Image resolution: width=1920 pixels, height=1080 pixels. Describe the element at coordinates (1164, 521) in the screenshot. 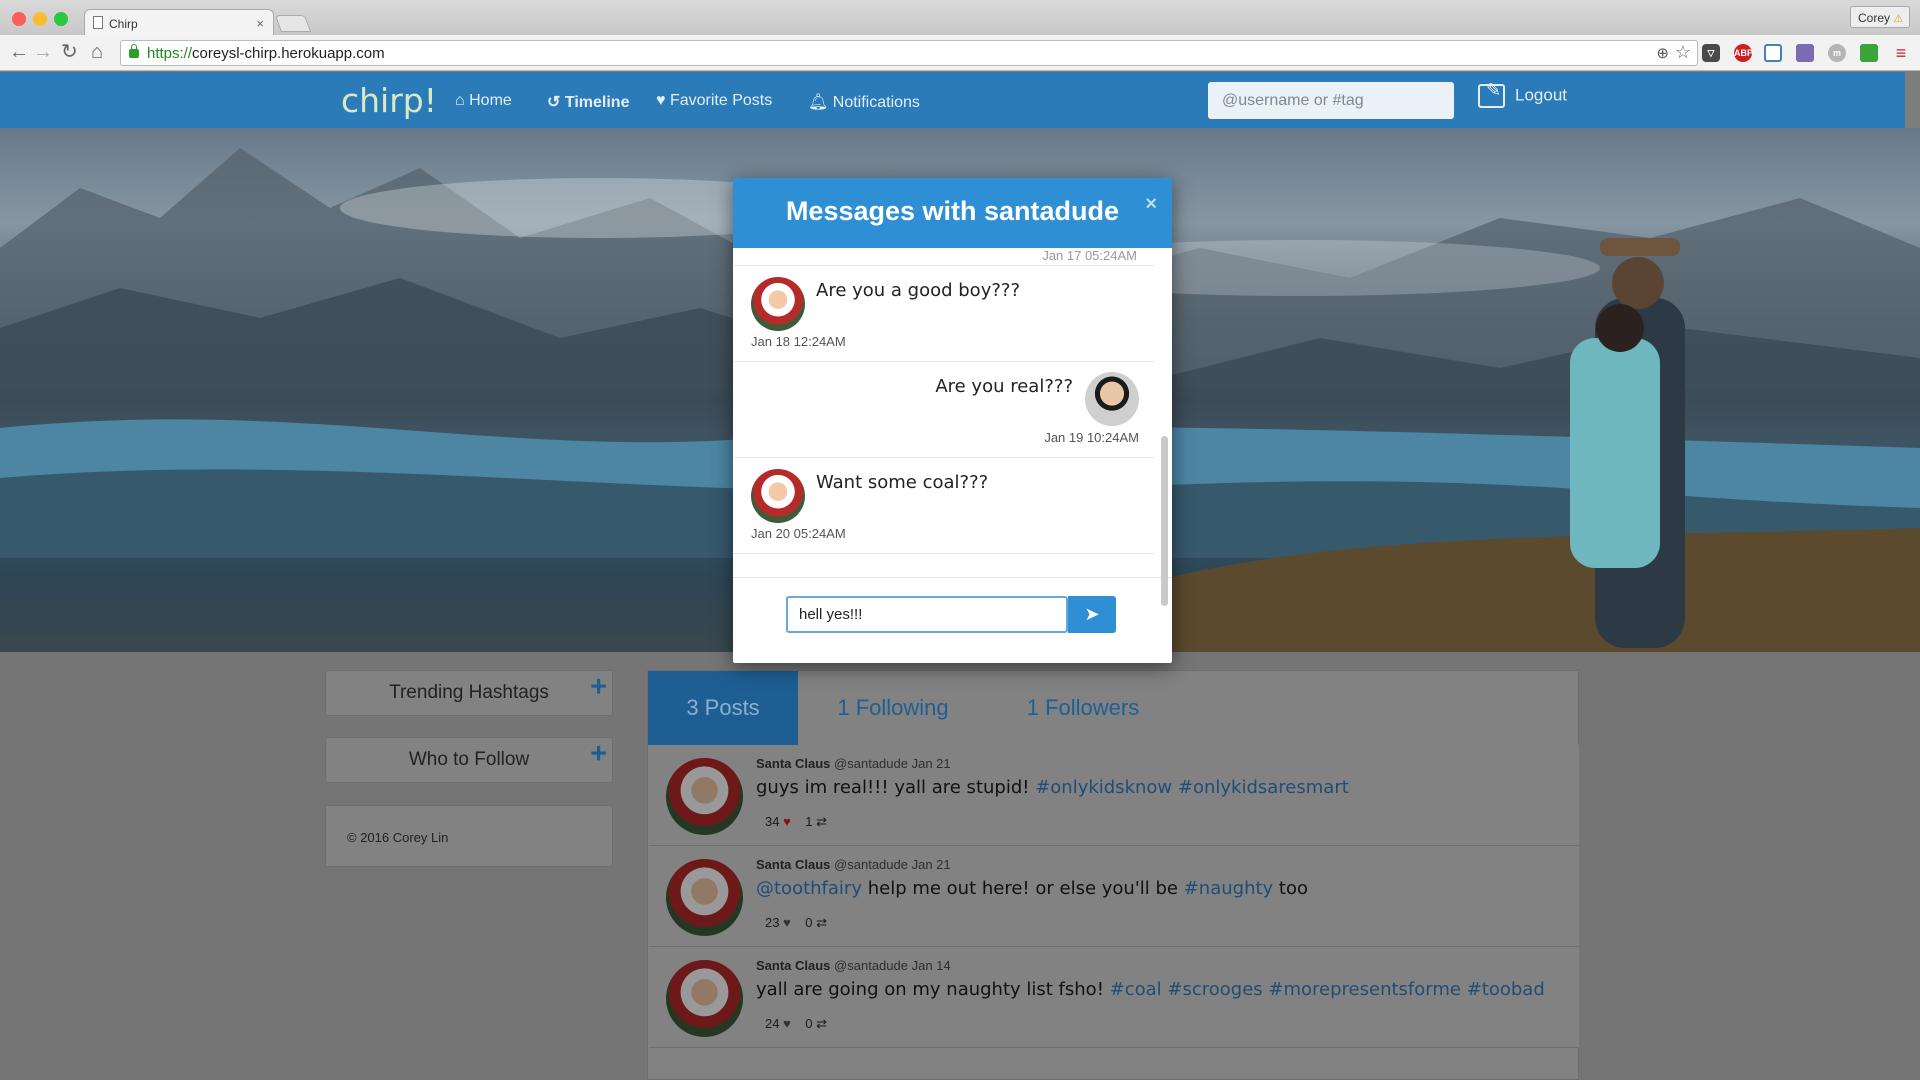

I see `thread-scrollbar` at that location.